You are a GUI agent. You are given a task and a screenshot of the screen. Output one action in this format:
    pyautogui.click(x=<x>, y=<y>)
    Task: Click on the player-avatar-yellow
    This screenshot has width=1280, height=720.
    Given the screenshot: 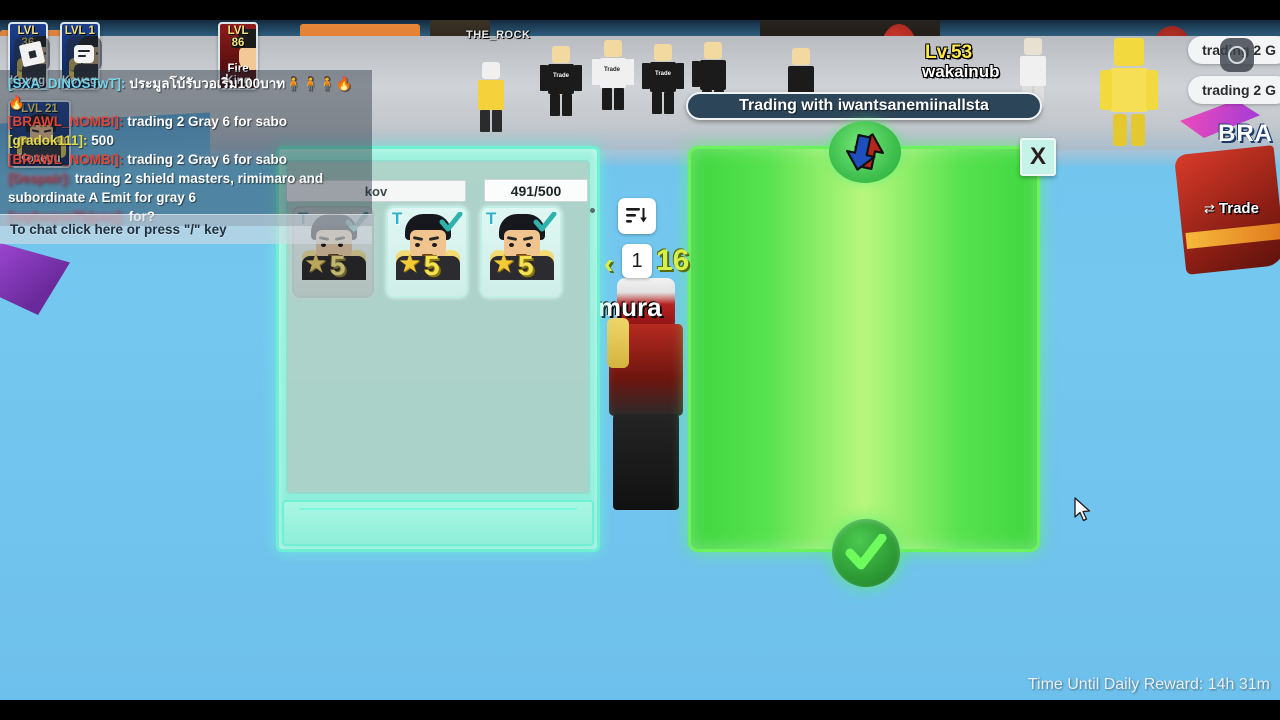 What is the action you would take?
    pyautogui.click(x=1129, y=93)
    